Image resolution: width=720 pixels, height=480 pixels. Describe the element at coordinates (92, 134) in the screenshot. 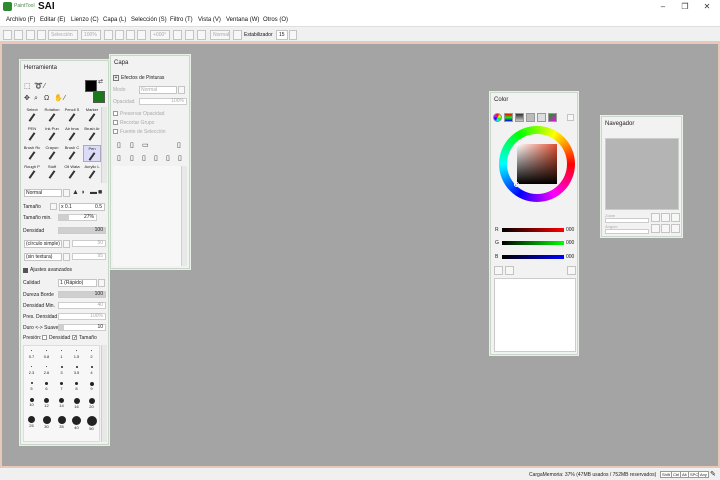

I see `tool-brush-ar: Brush Ar` at that location.